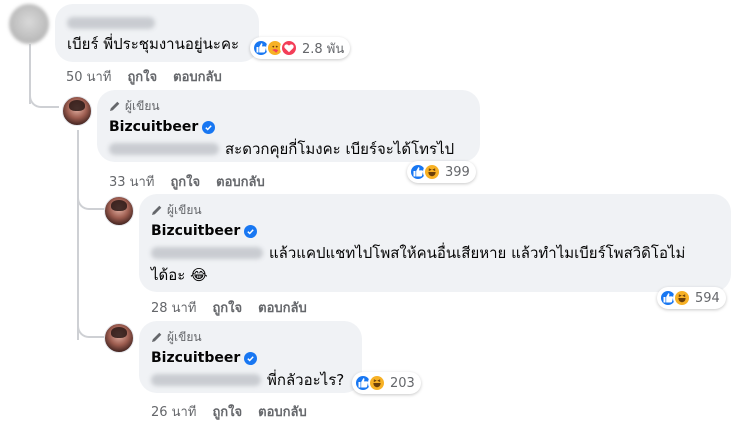  I want to click on reply-time: 33 นาที, so click(131, 181).